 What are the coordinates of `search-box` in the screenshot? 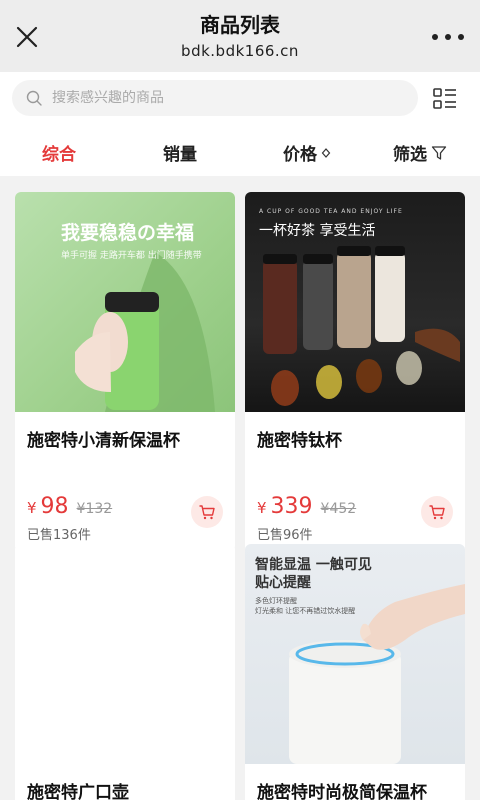 It's located at (215, 98).